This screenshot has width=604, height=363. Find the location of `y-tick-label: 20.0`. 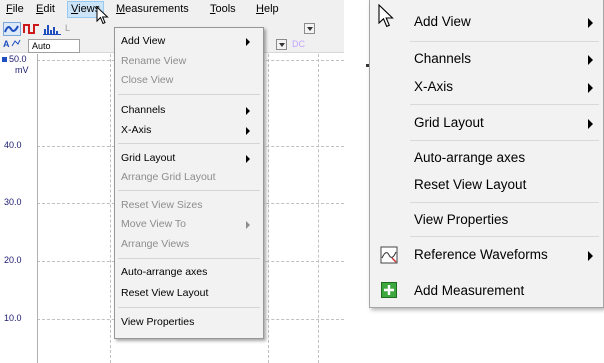

y-tick-label: 20.0 is located at coordinates (13, 260).